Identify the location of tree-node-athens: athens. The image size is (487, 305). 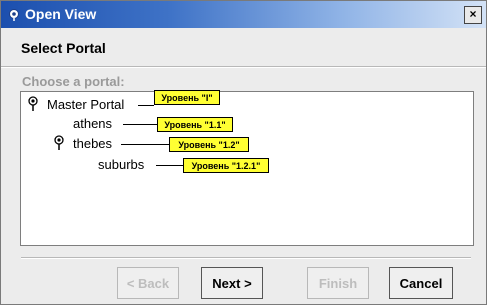
(92, 123).